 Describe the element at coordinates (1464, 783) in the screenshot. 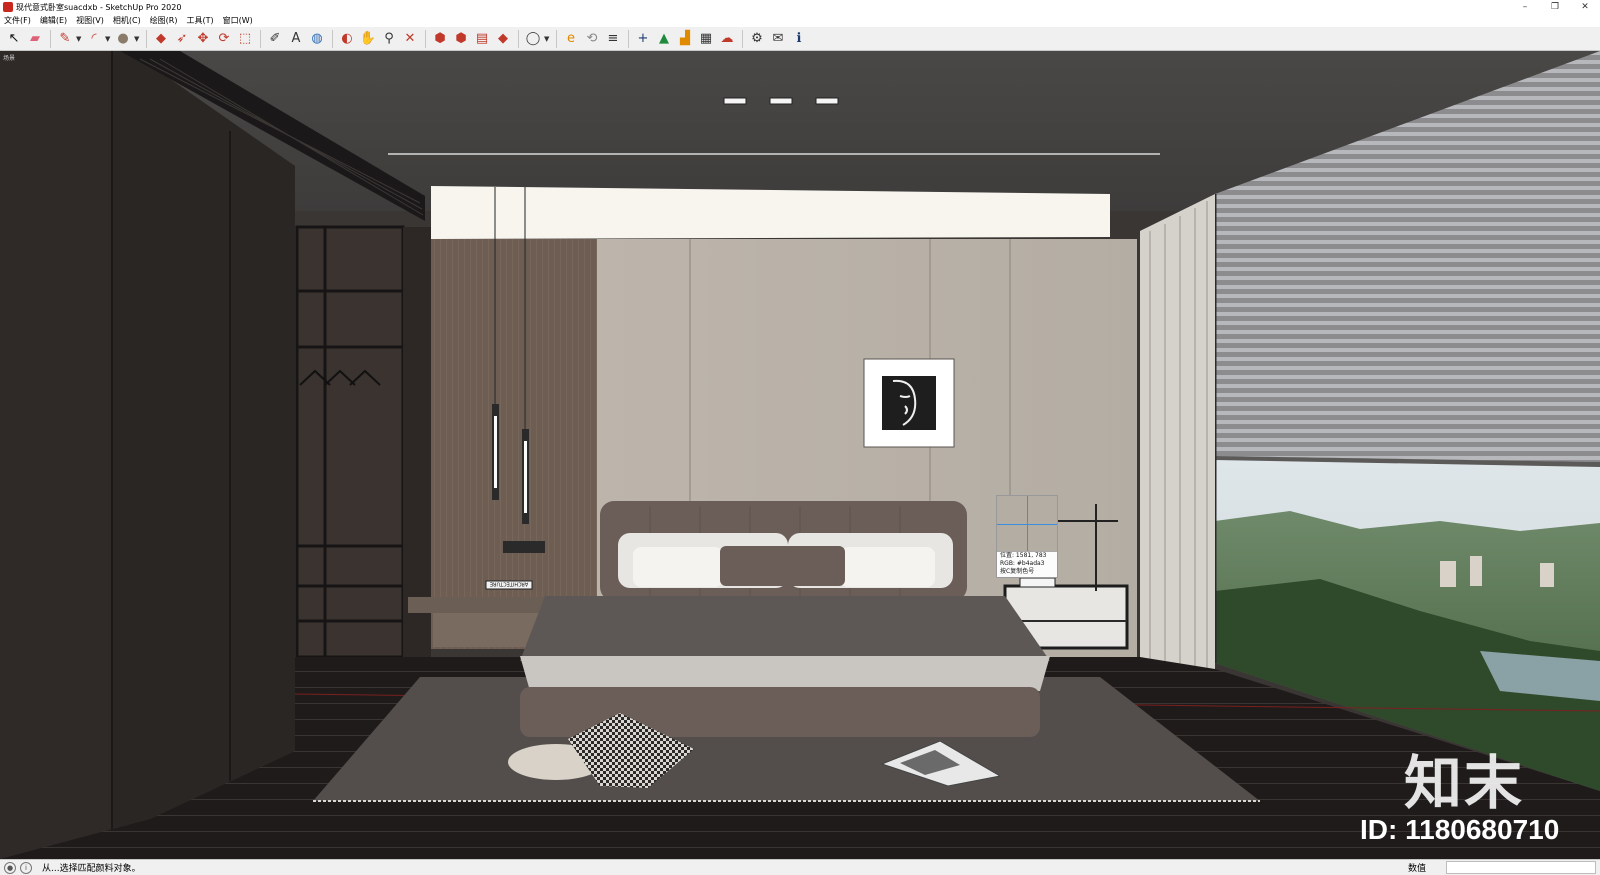

I see `watermark-logo: 知末` at that location.